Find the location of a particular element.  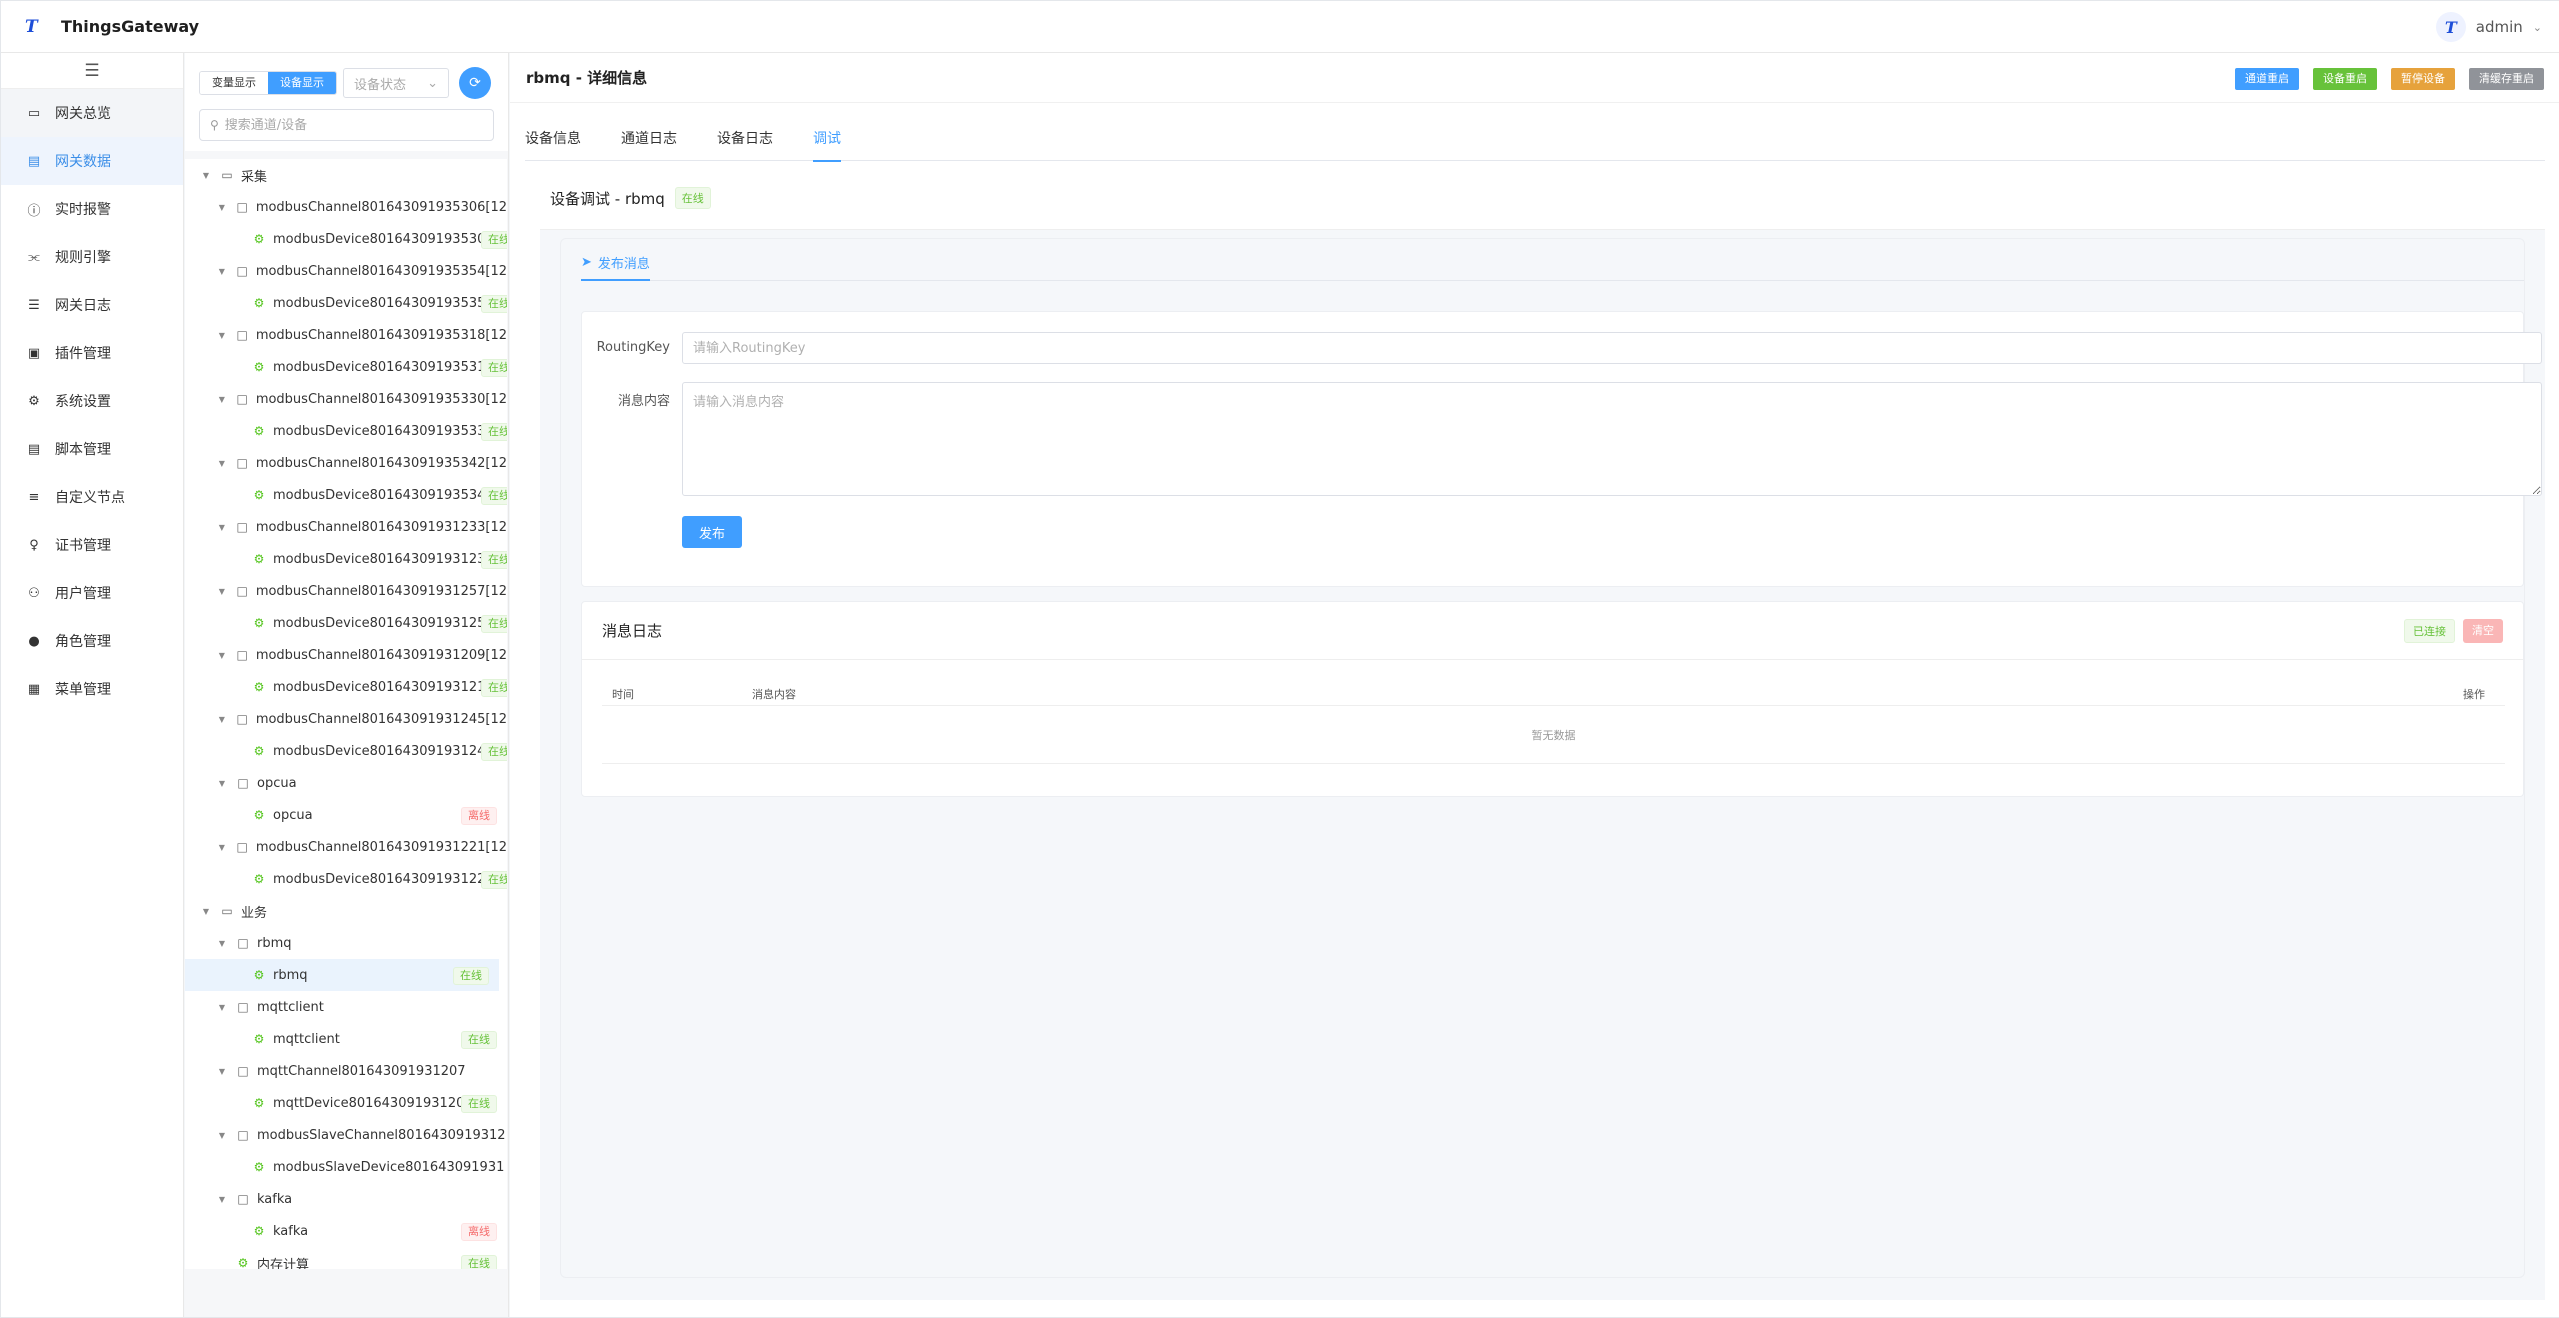

clear-log-button: 清空 is located at coordinates (2483, 631).